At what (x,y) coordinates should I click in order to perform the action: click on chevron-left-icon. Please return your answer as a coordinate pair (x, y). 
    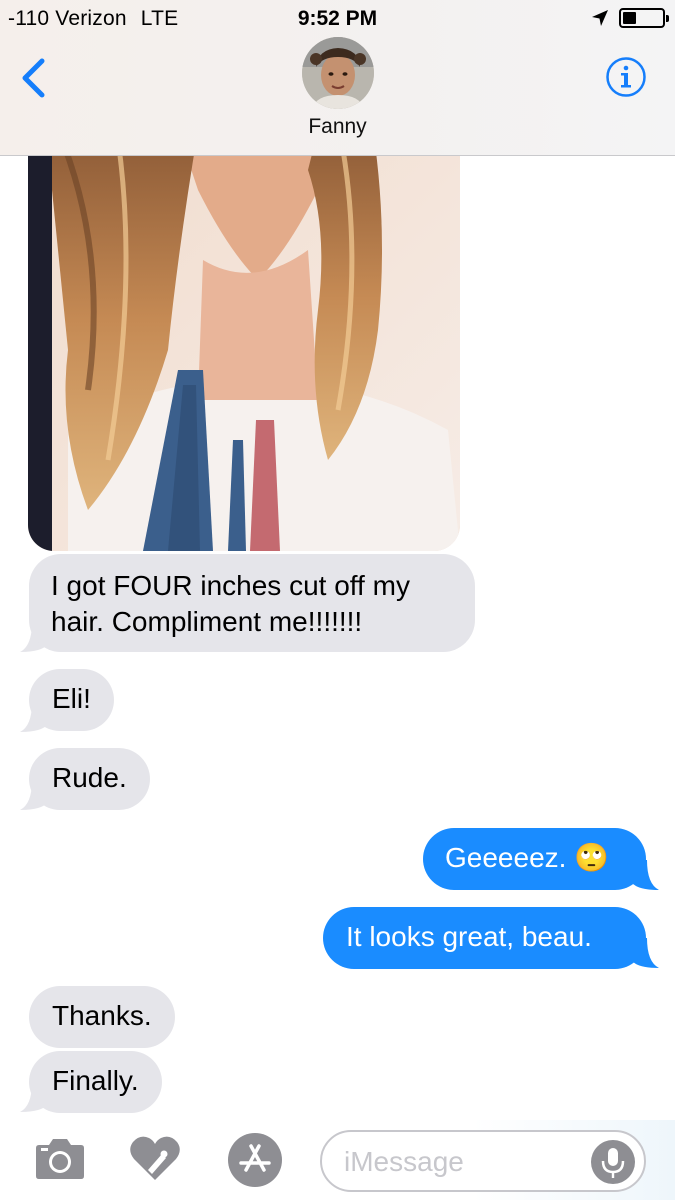
    Looking at the image, I should click on (33, 78).